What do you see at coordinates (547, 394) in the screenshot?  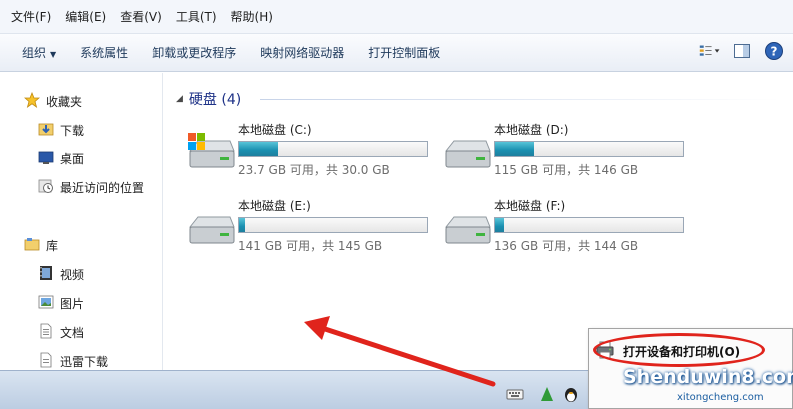 I see `flag-icon` at bounding box center [547, 394].